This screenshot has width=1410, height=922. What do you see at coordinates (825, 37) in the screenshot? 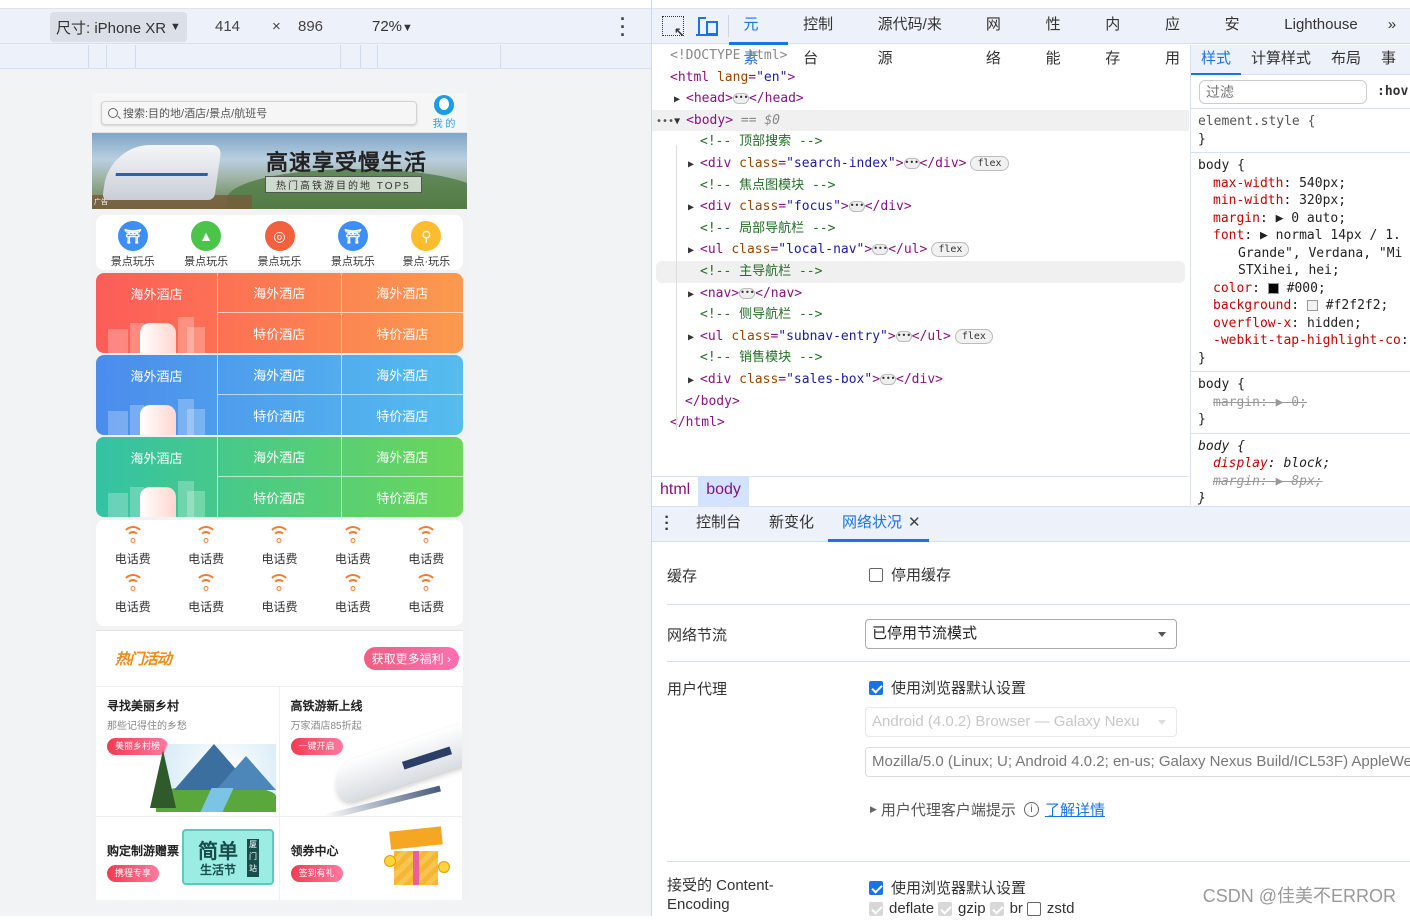
I see `devtools-tab: 控制台` at bounding box center [825, 37].